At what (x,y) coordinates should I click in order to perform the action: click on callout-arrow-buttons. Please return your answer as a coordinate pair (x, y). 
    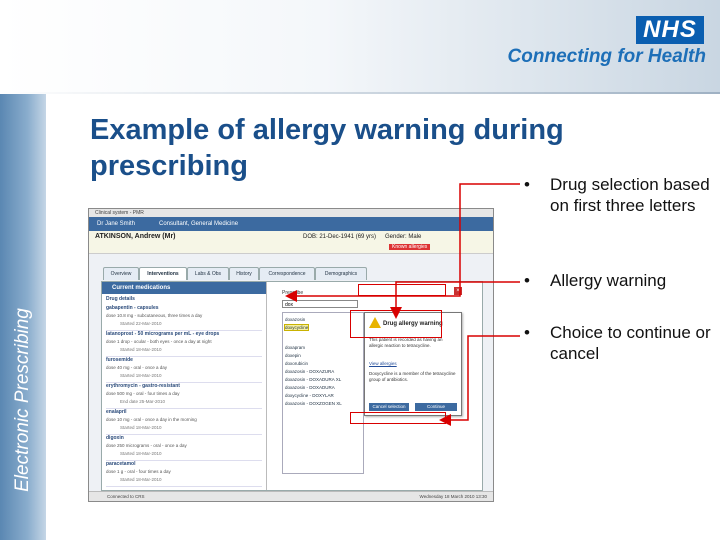
    Looking at the image, I should click on (479, 380).